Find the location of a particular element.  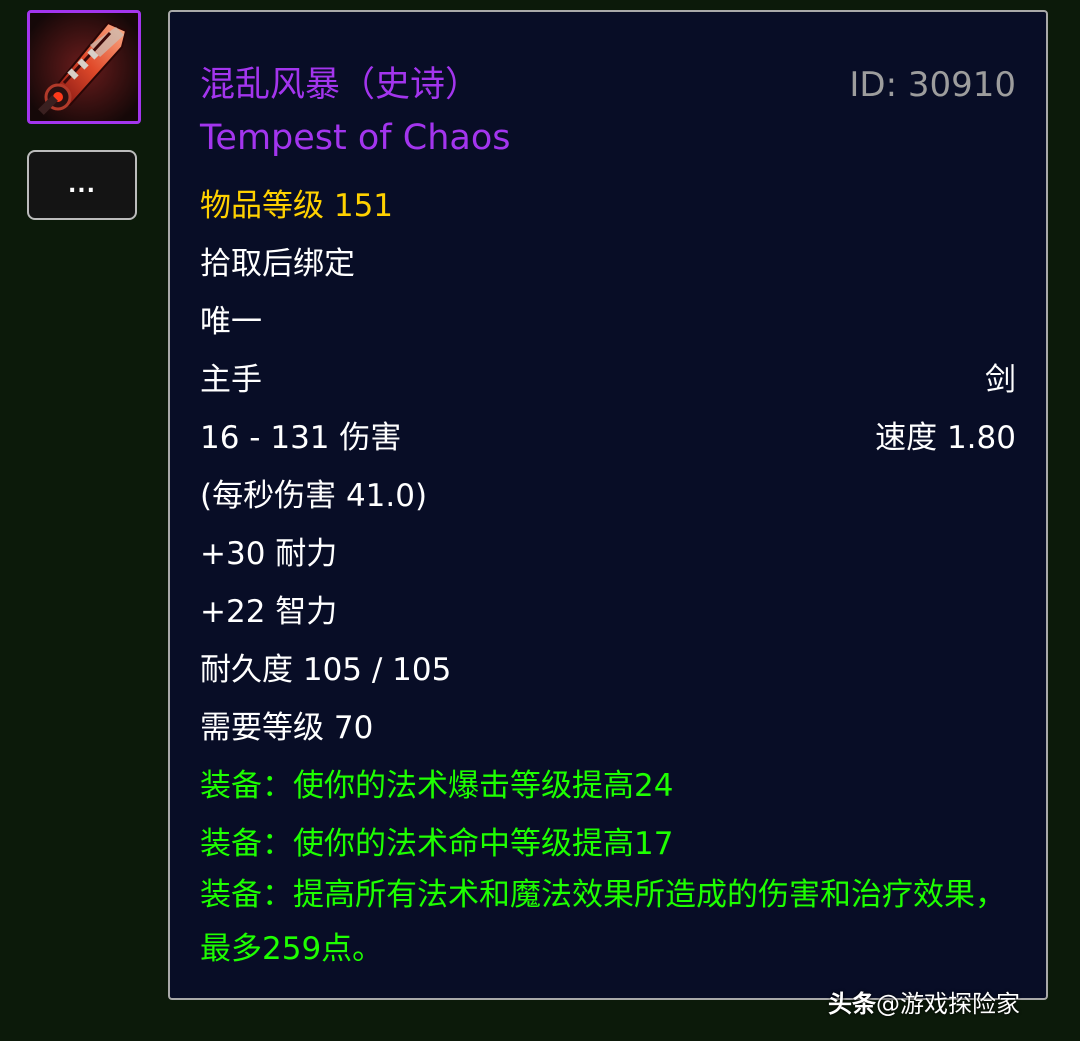

item-weapon-type: 剑 is located at coordinates (1000, 380).